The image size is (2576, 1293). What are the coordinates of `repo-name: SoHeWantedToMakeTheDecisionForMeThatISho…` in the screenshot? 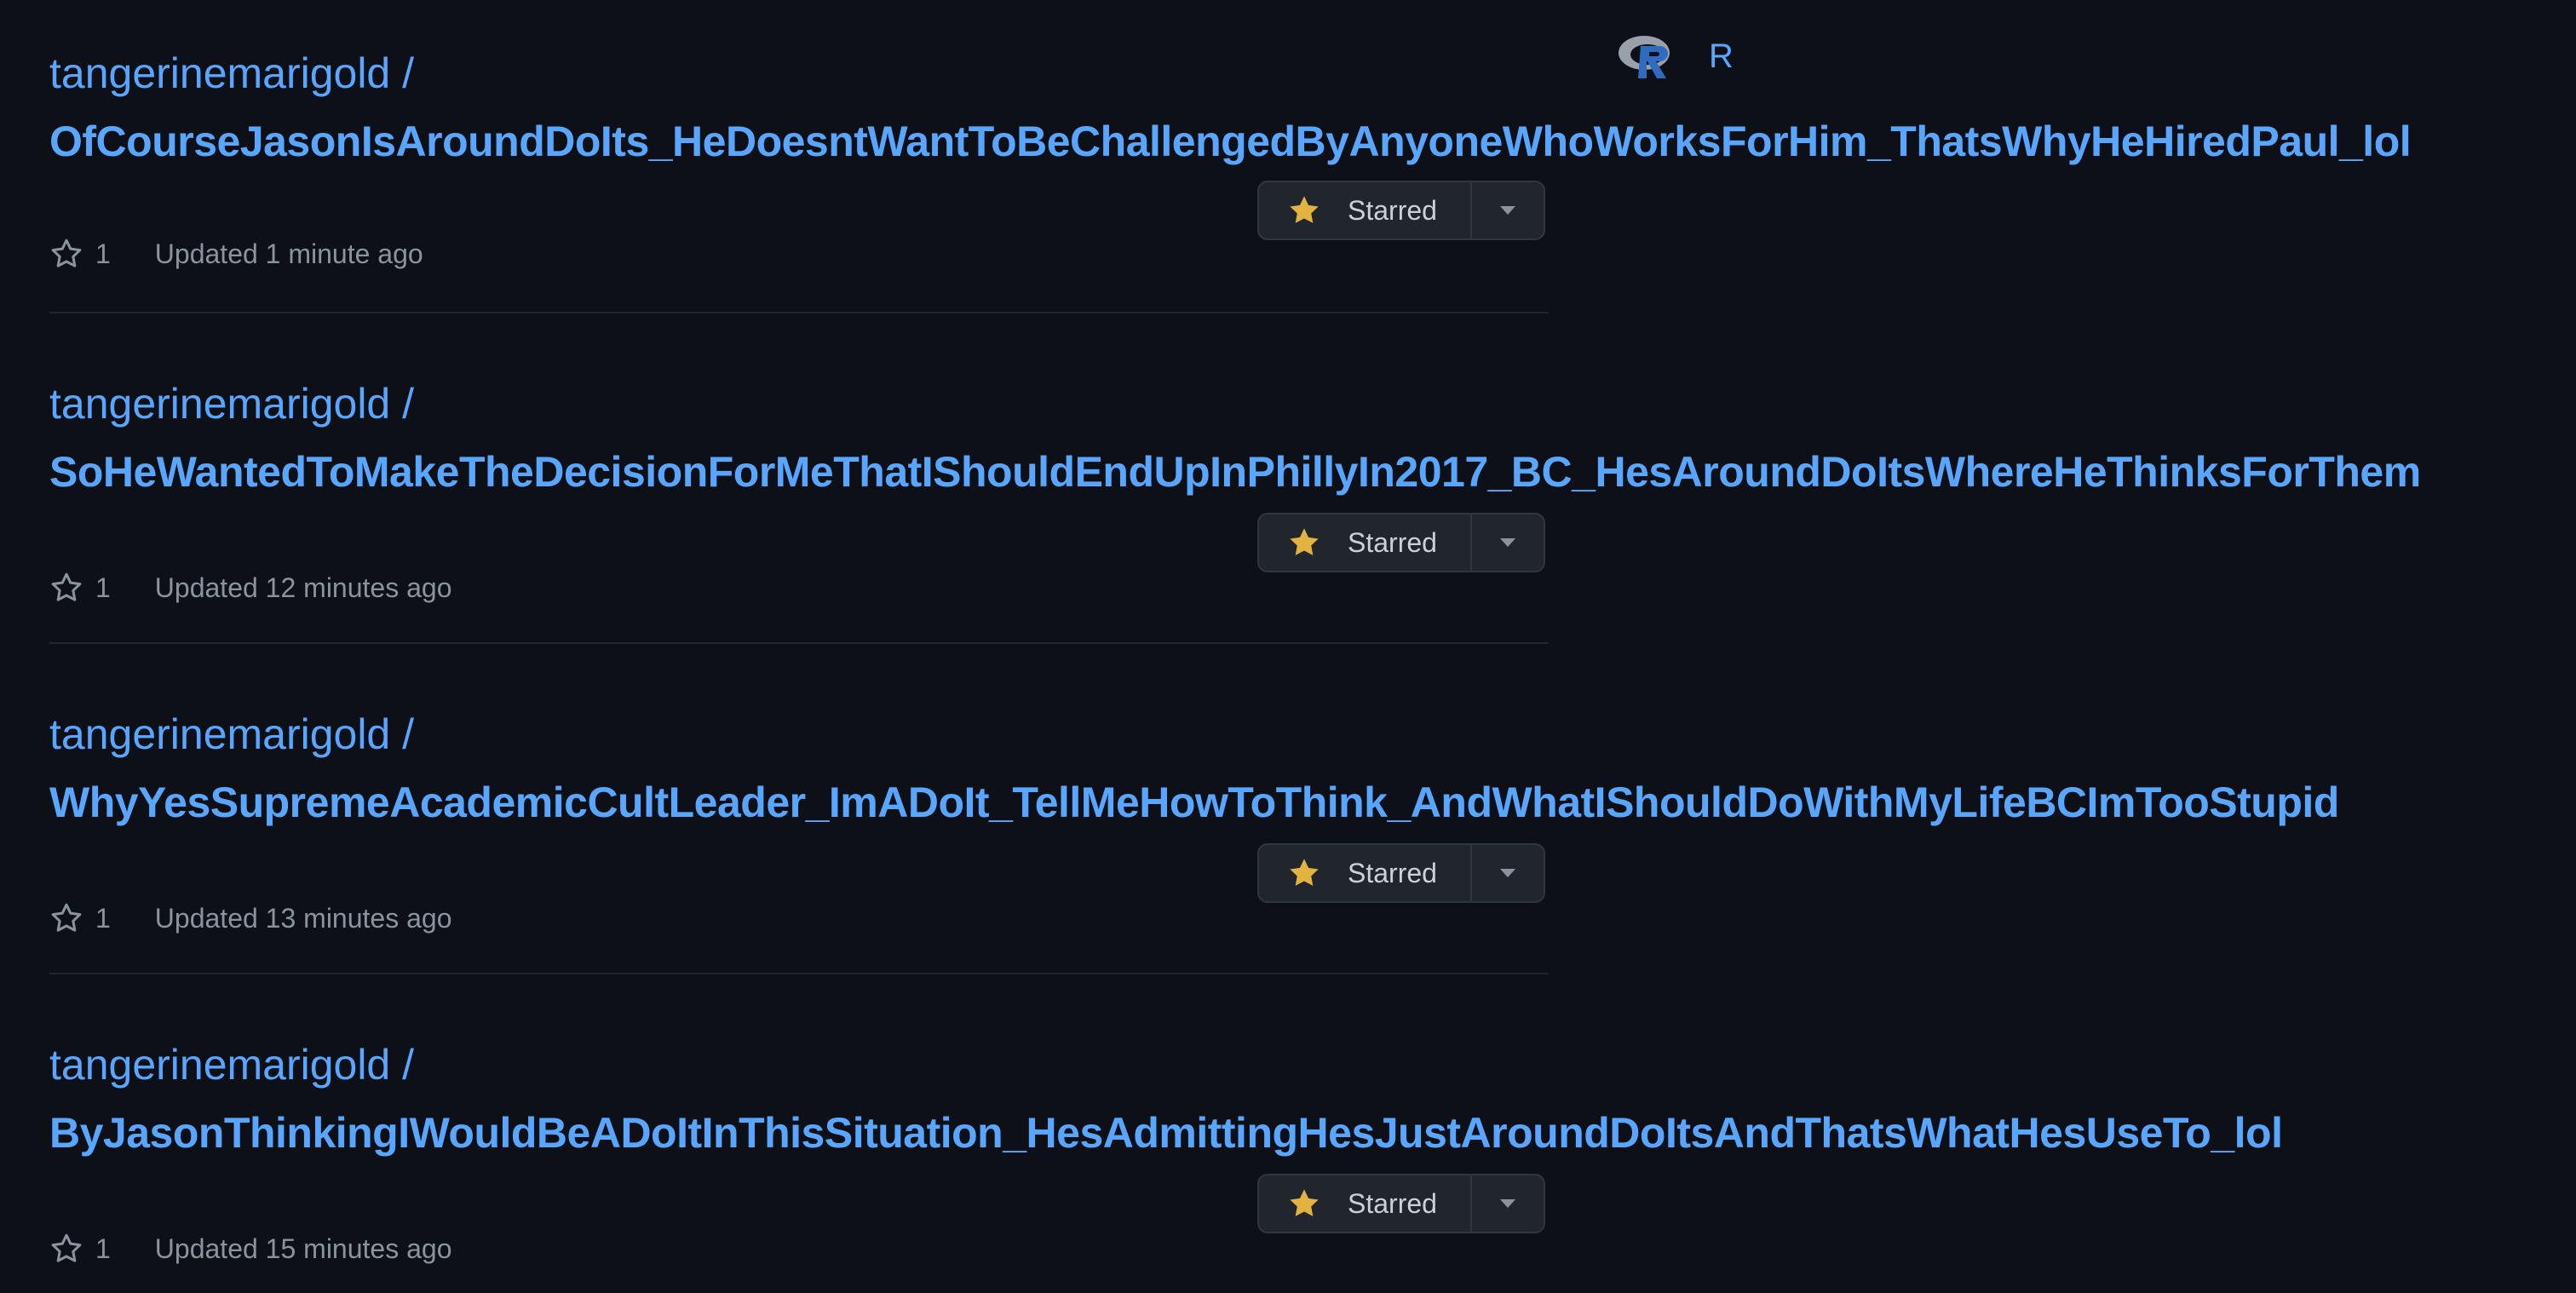 It's located at (1235, 472).